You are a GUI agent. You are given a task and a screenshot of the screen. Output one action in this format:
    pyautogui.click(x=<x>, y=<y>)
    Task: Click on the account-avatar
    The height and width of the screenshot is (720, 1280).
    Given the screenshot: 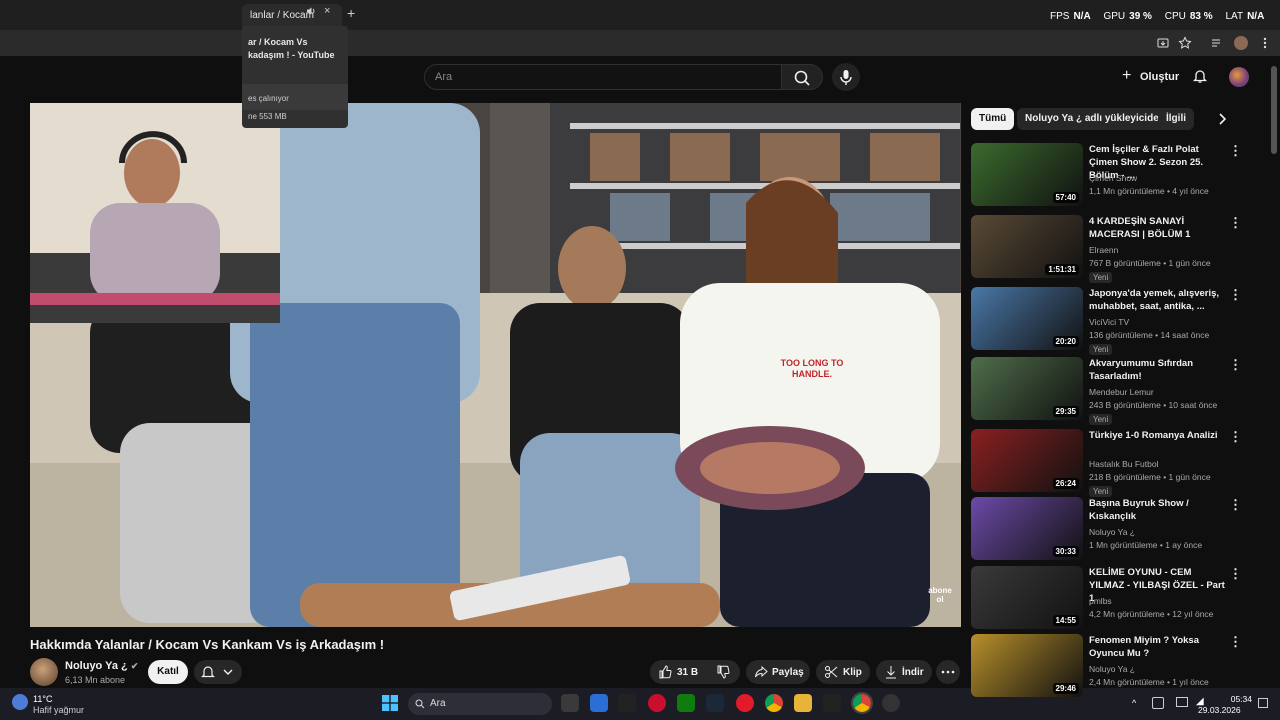 What is the action you would take?
    pyautogui.click(x=1239, y=77)
    